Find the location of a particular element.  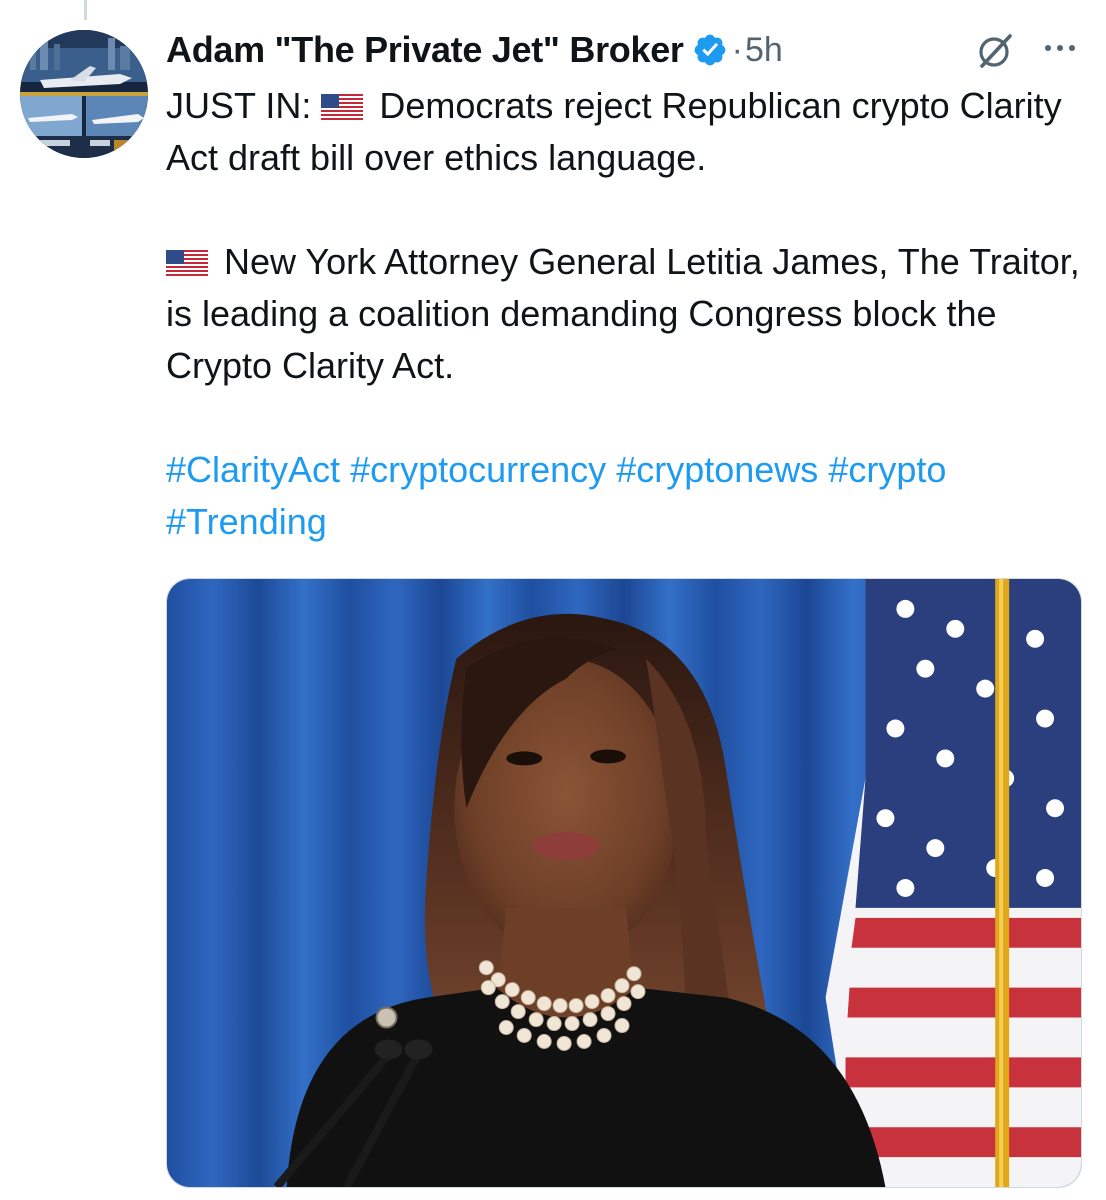

hashtag-link: #cryptonews is located at coordinates (717, 469).